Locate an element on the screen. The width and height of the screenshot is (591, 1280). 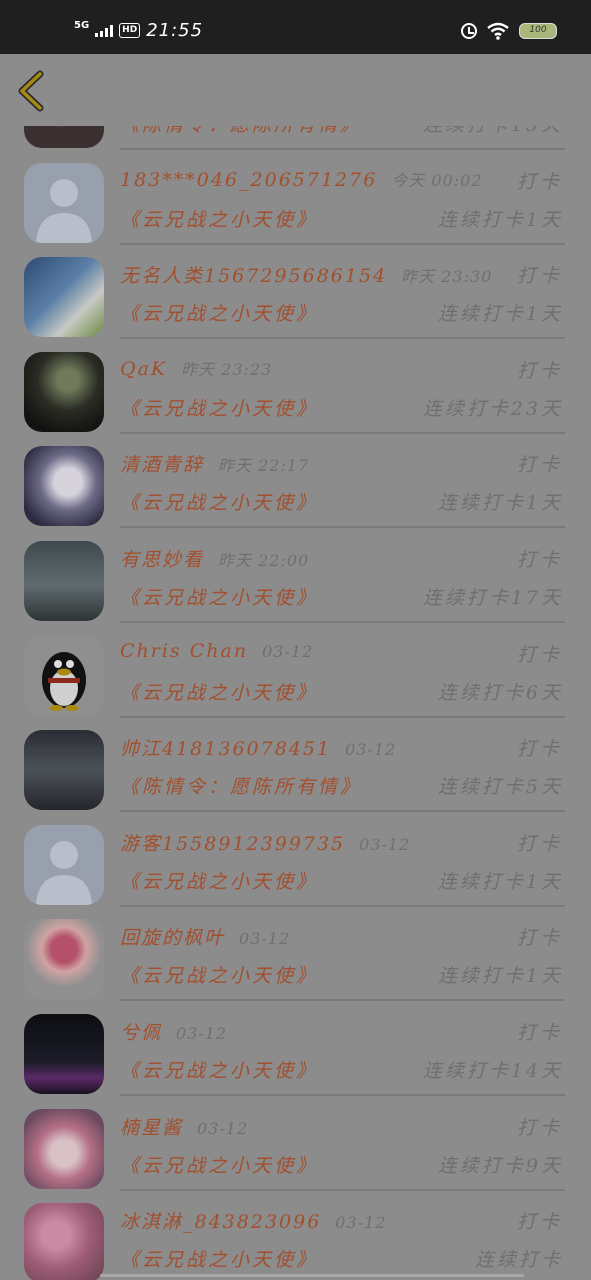
top-nav-bar is located at coordinates (295, 90).